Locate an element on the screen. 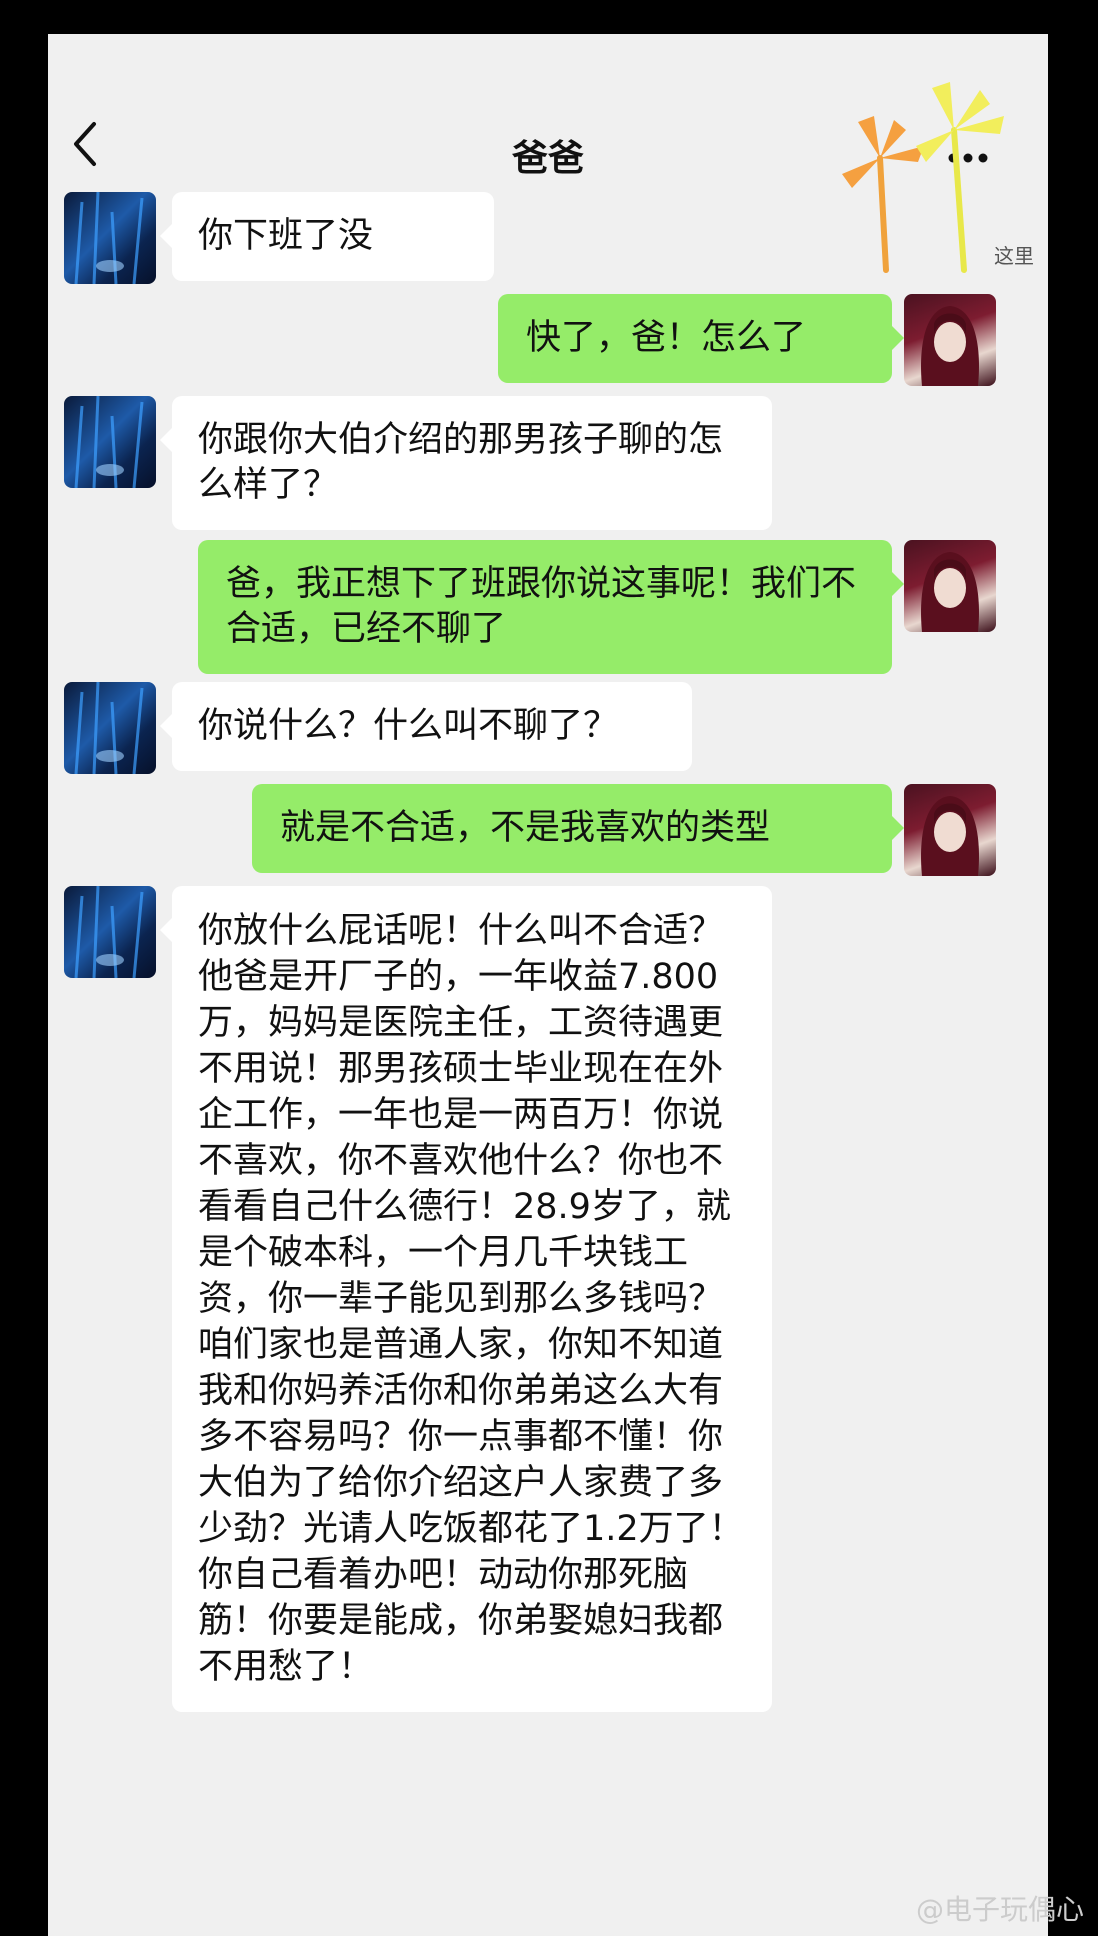 This screenshot has height=1936, width=1098. message-text: 你跟你大伯介绍的那男孩子聊的怎么样了？ is located at coordinates (461, 462).